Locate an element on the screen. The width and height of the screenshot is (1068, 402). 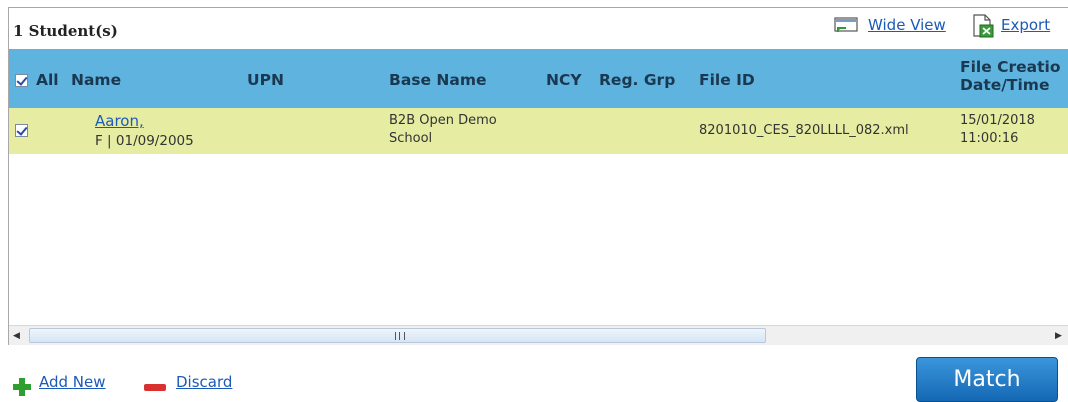
grid-titlebar: 1 Student(s) Wide View Export is located at coordinates (538, 28).